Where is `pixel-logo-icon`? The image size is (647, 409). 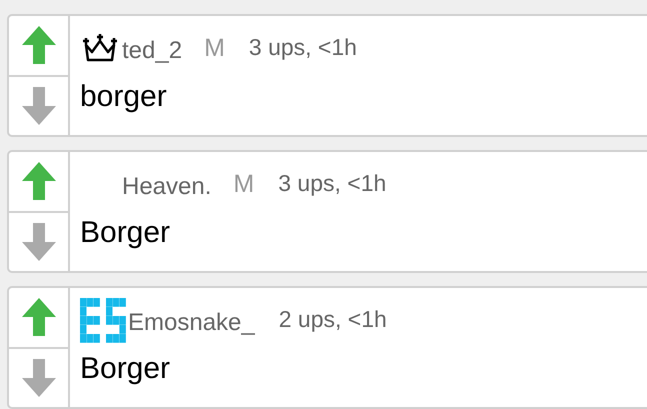 pixel-logo-icon is located at coordinates (103, 320).